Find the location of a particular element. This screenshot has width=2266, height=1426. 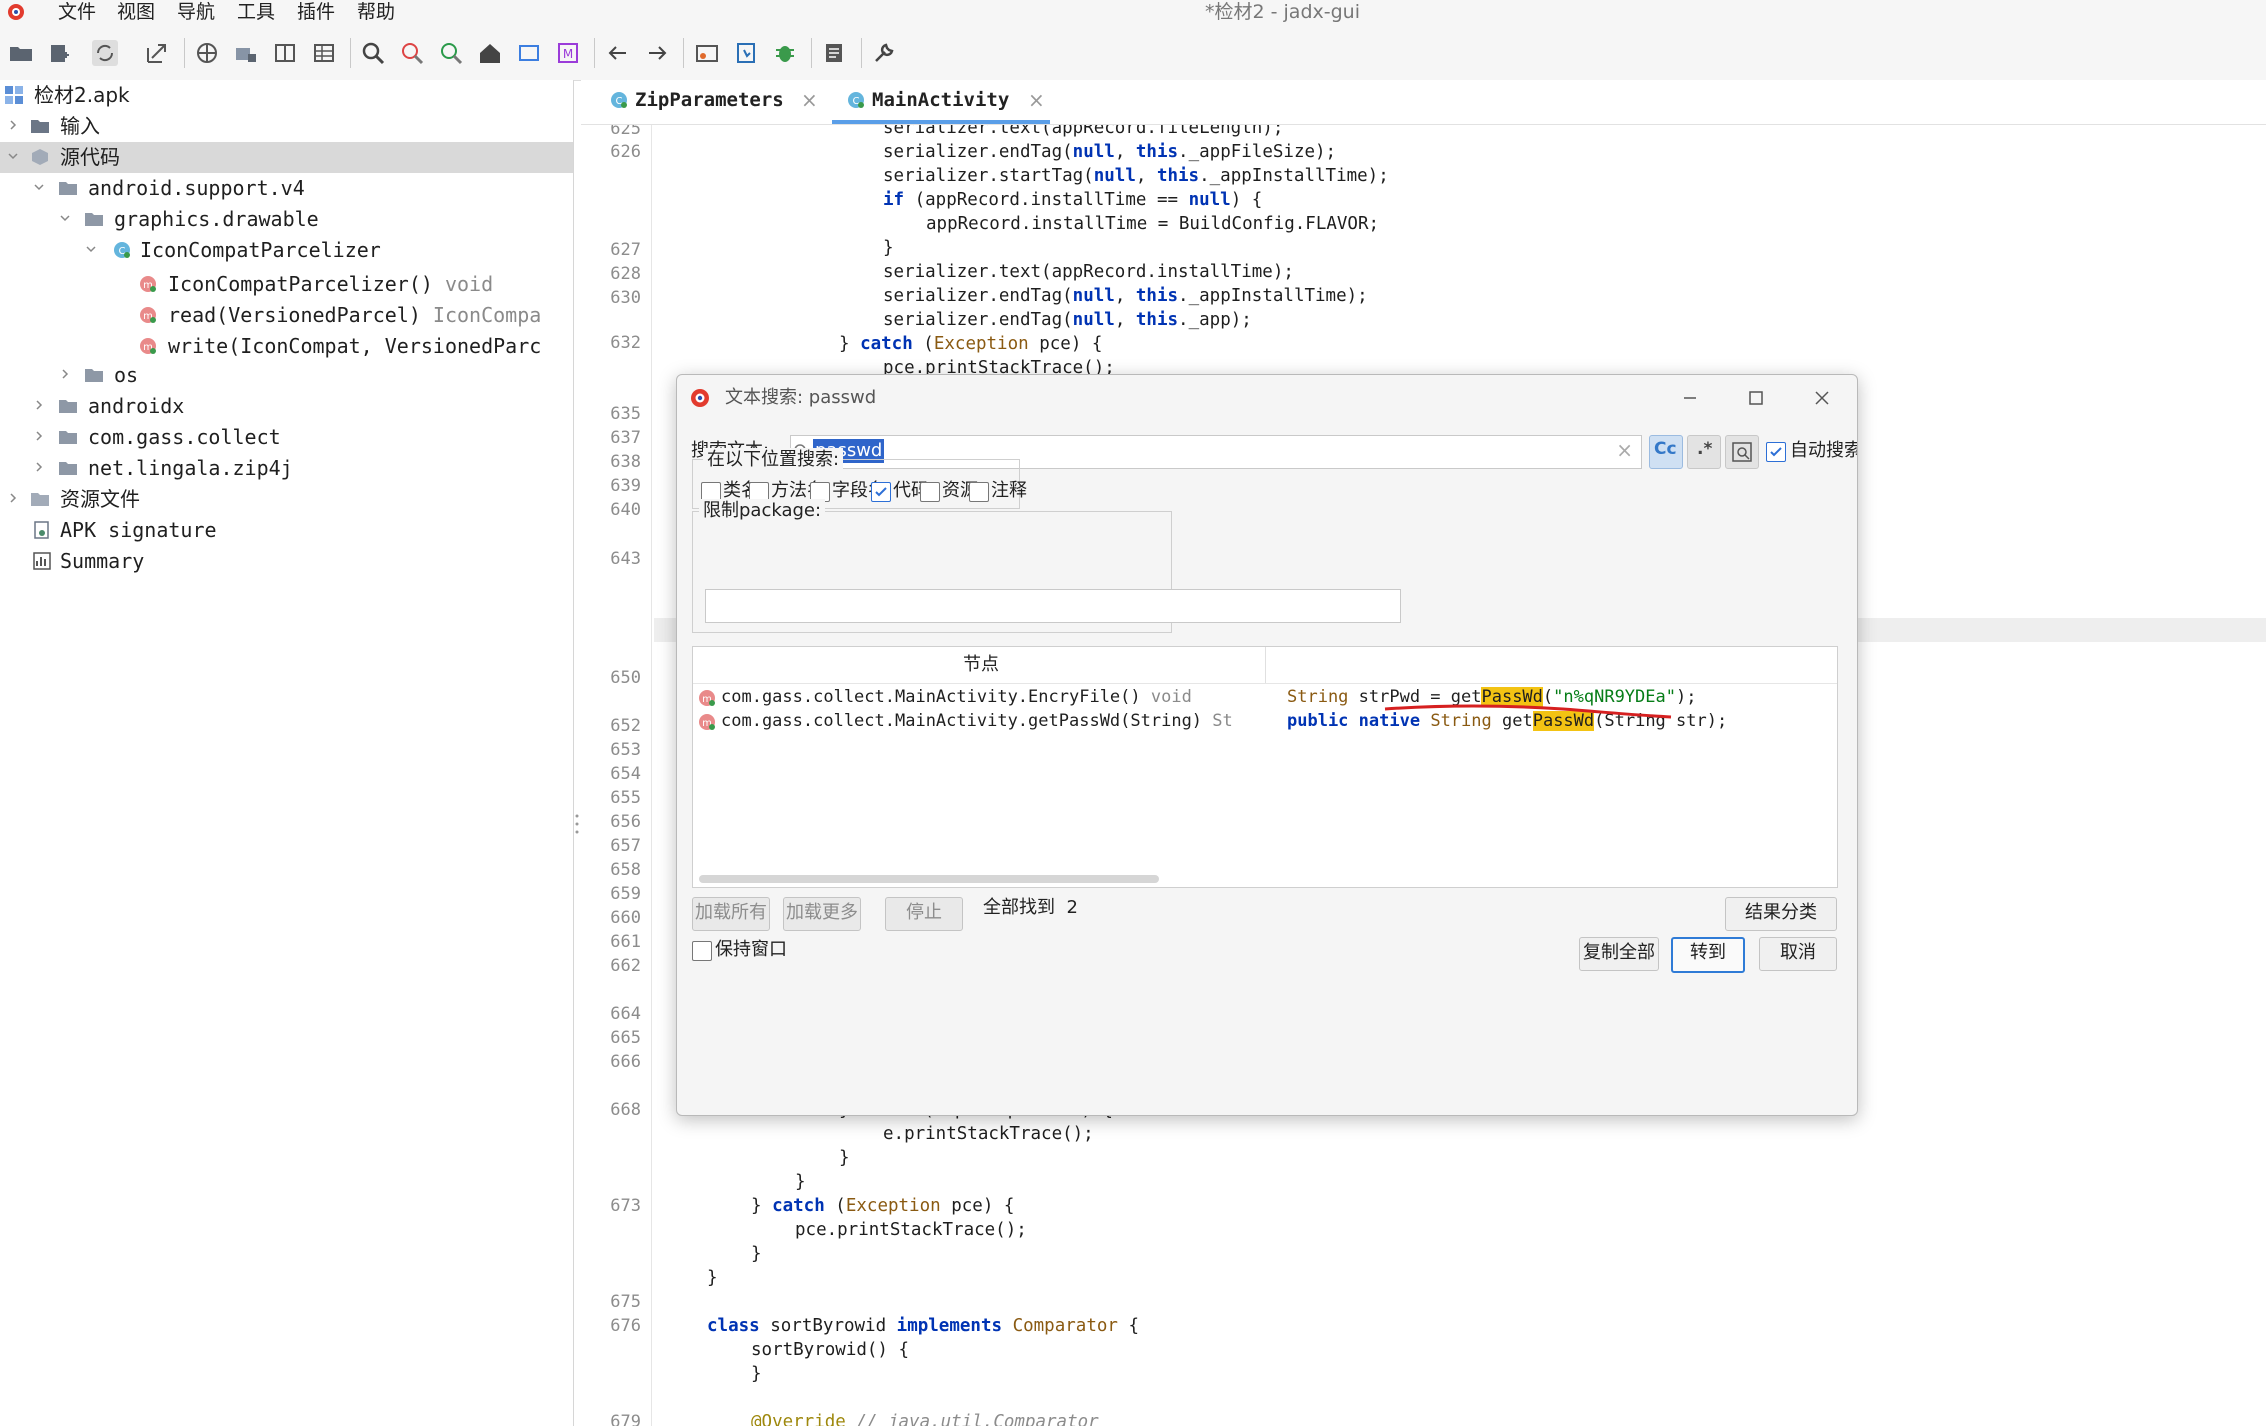

source-package-icon is located at coordinates (40, 157).